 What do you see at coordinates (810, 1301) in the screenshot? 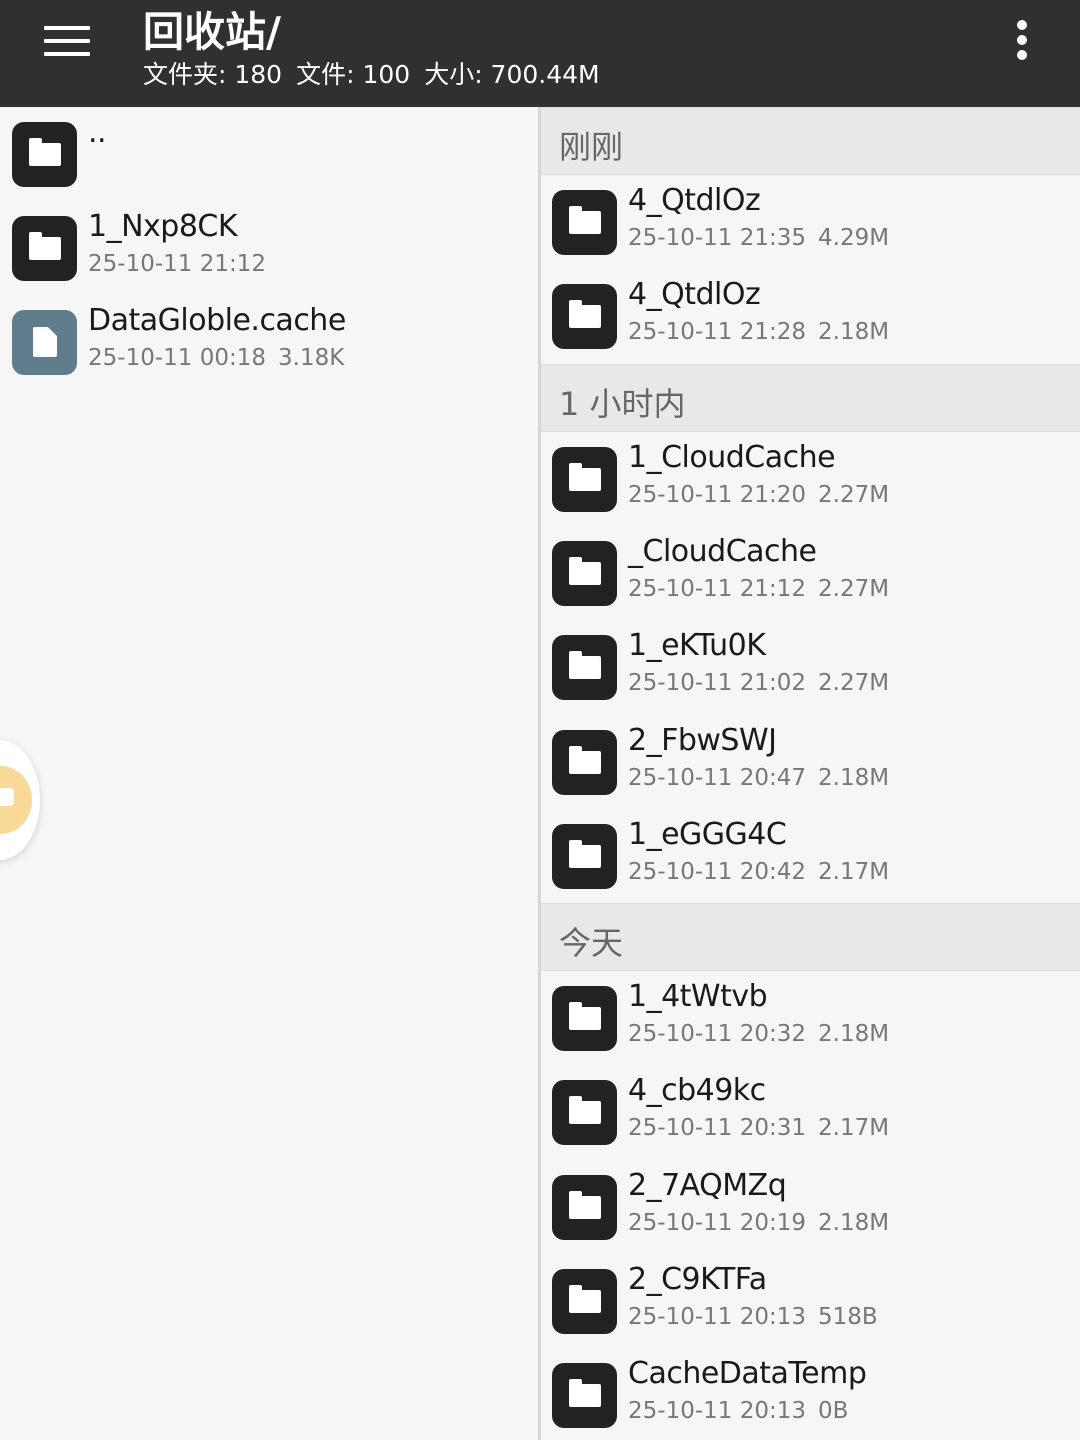
I see `folder-row: 2_C9KTFa 25-10-11 20:13 518B` at bounding box center [810, 1301].